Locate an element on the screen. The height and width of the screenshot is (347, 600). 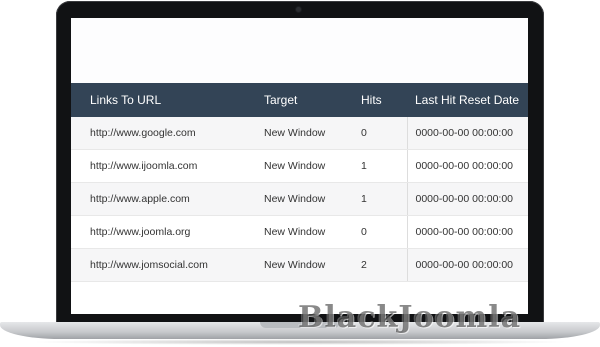
cell-hits: 2 is located at coordinates (384, 265).